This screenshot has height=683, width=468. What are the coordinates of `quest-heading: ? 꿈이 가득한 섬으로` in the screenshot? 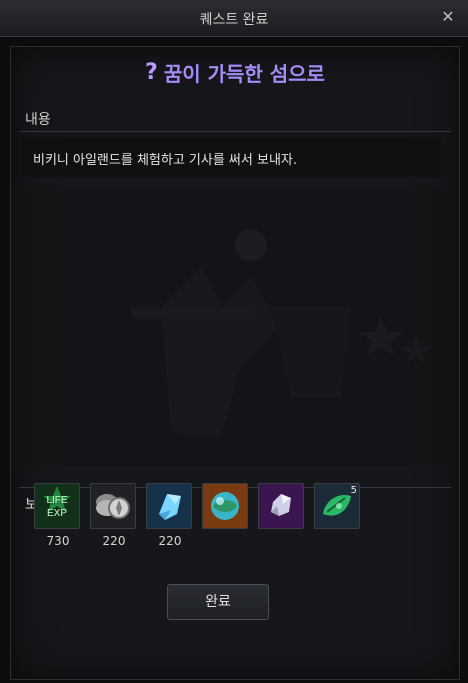 It's located at (235, 72).